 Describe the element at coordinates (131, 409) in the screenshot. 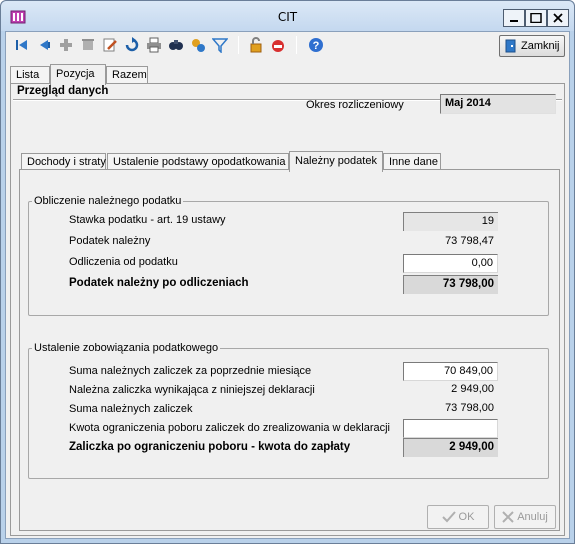

I see `suma-zaliczek-label: Suma należnych zaliczek` at that location.